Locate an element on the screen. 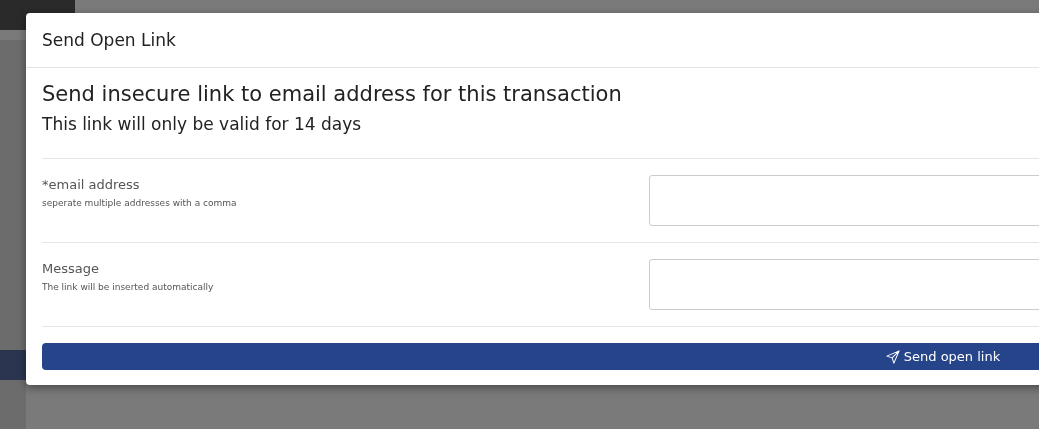 This screenshot has height=429, width=1039. paper-plane-icon is located at coordinates (892, 356).